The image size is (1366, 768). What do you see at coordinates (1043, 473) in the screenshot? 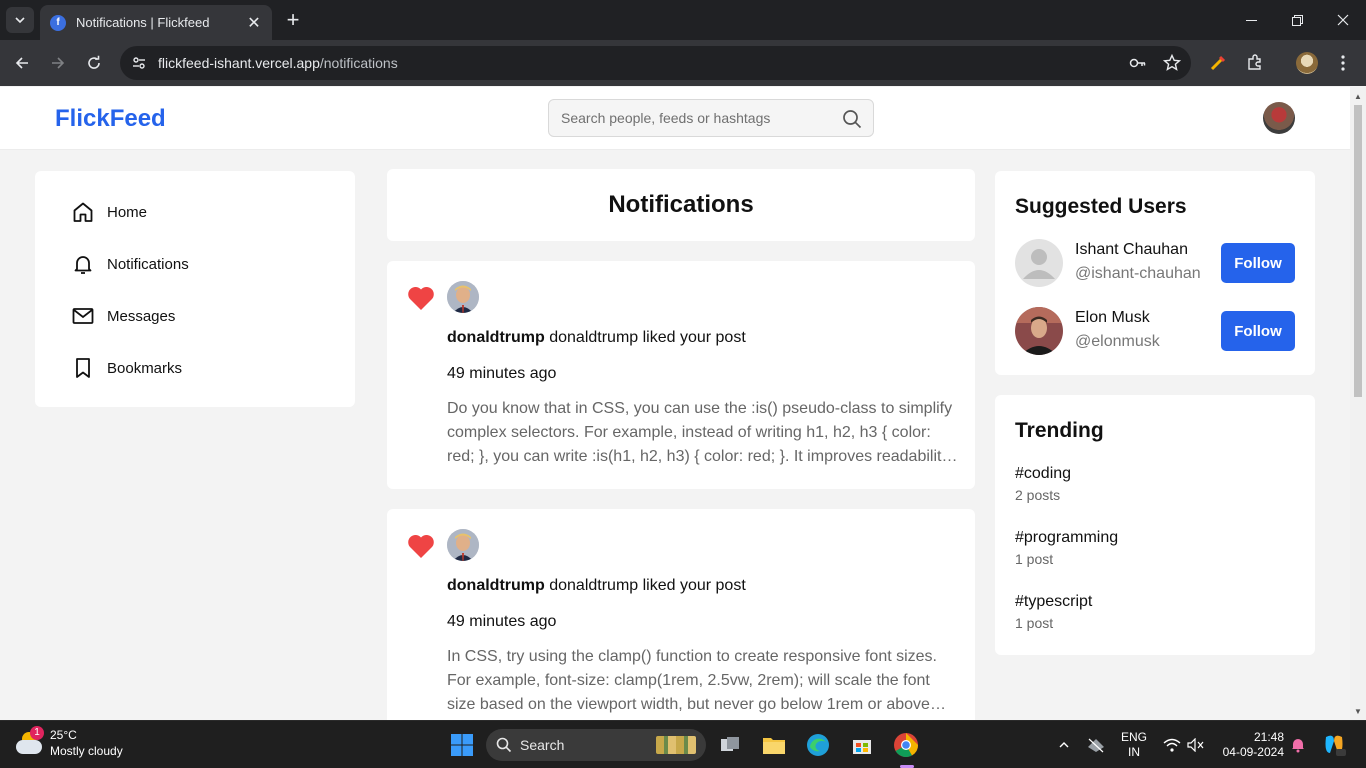
I see `trending-tag: #coding` at bounding box center [1043, 473].